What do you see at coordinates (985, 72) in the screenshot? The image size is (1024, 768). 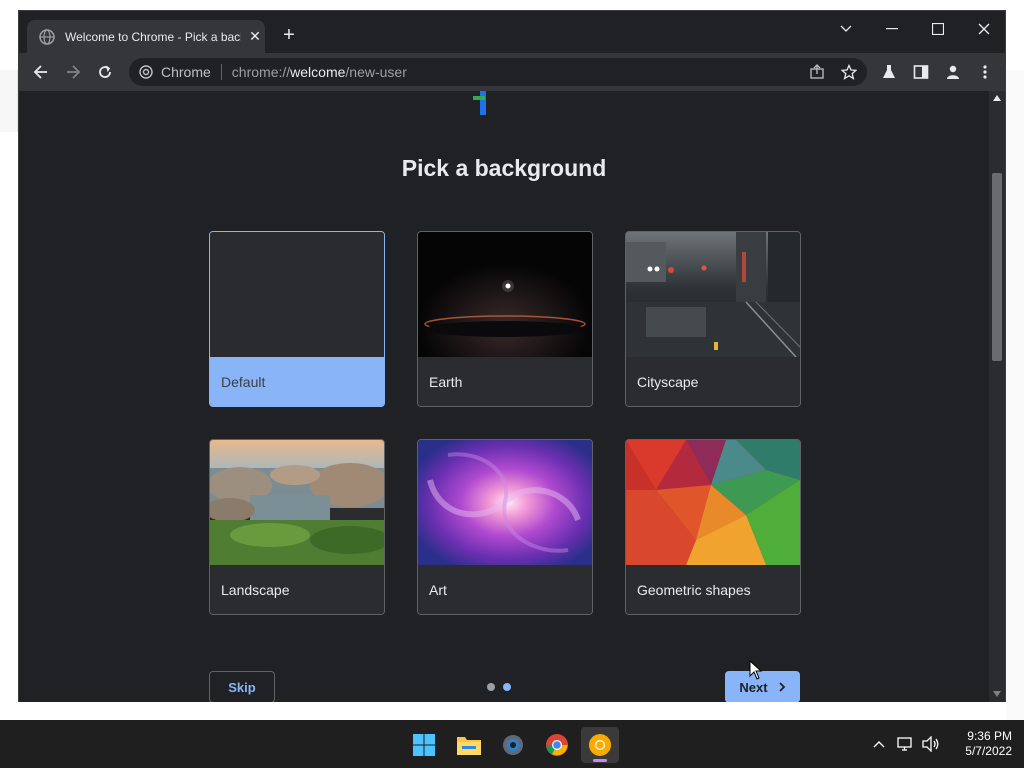 I see `menu-kebab-icon` at bounding box center [985, 72].